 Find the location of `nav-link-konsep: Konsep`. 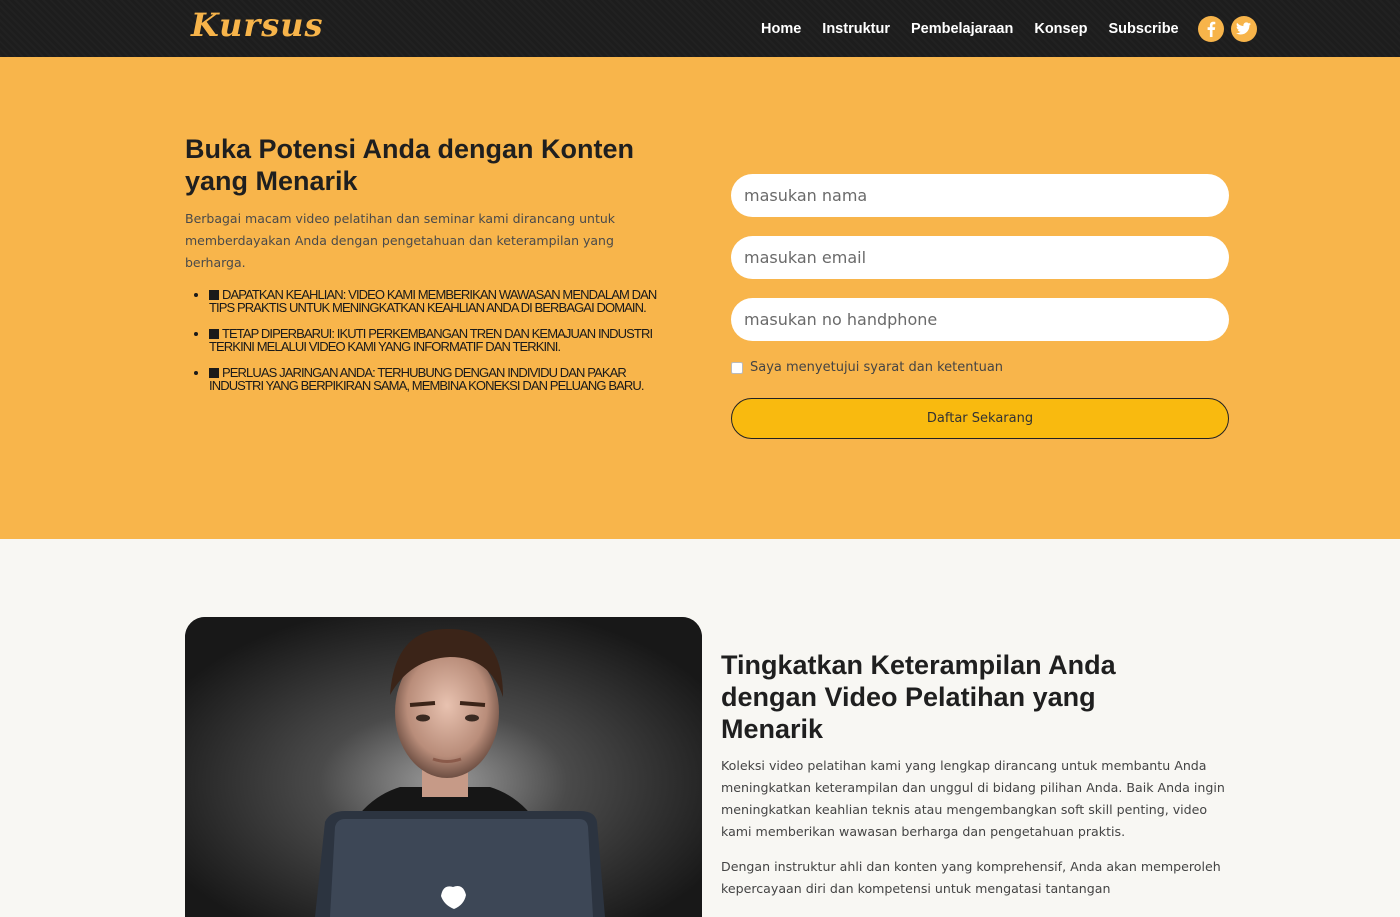

nav-link-konsep: Konsep is located at coordinates (1060, 29).